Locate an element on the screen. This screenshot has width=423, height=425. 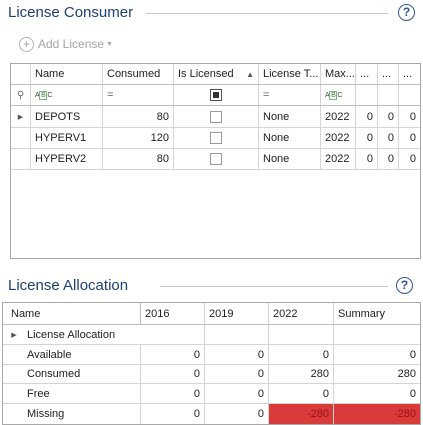
indeterminate-checkbox is located at coordinates (216, 95).